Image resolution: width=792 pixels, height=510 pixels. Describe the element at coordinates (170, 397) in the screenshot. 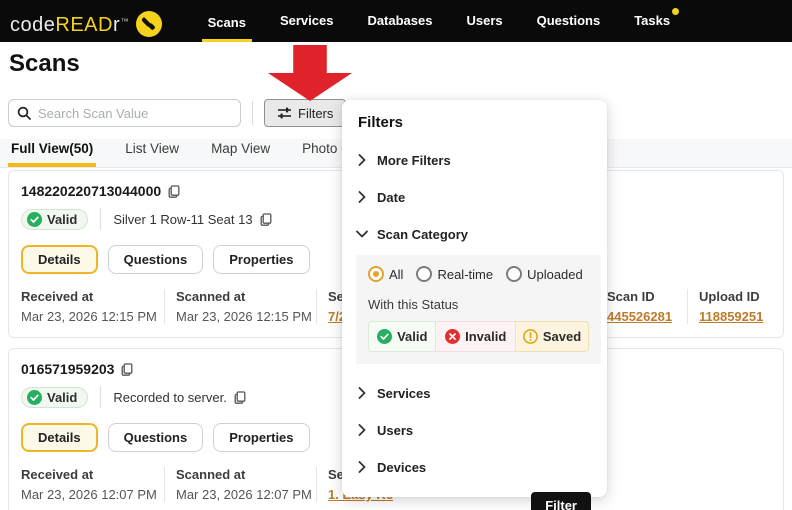

I see `scan-description: Recorded to server.` at that location.